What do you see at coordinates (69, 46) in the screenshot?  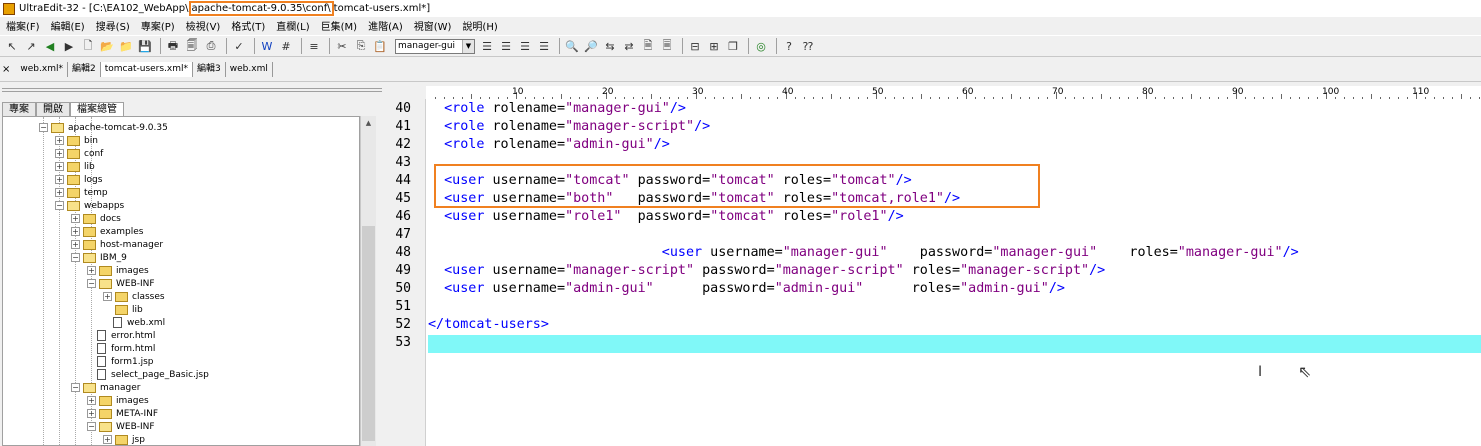 I see `forward-arrow-icon: ▶` at bounding box center [69, 46].